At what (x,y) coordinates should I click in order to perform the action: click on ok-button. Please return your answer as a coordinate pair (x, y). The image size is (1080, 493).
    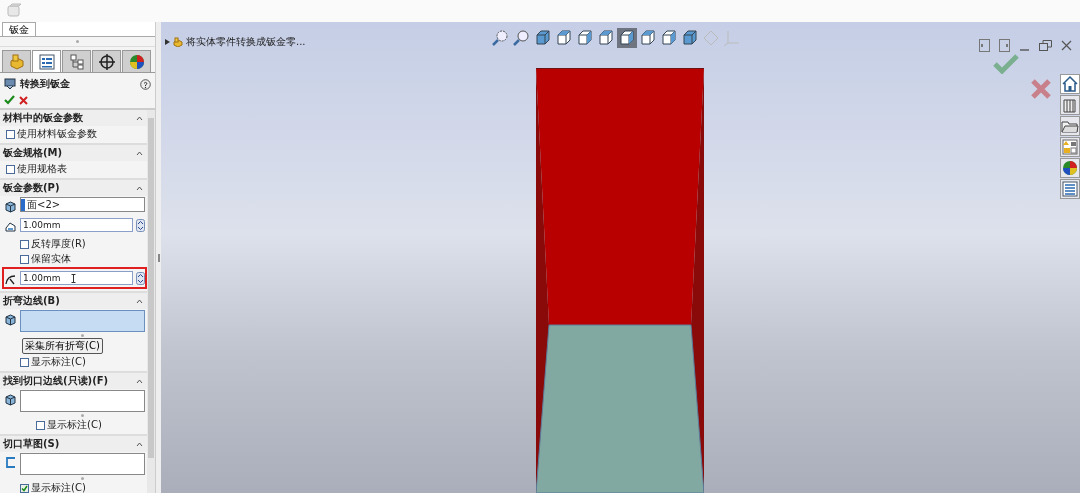
    Looking at the image, I should click on (9, 100).